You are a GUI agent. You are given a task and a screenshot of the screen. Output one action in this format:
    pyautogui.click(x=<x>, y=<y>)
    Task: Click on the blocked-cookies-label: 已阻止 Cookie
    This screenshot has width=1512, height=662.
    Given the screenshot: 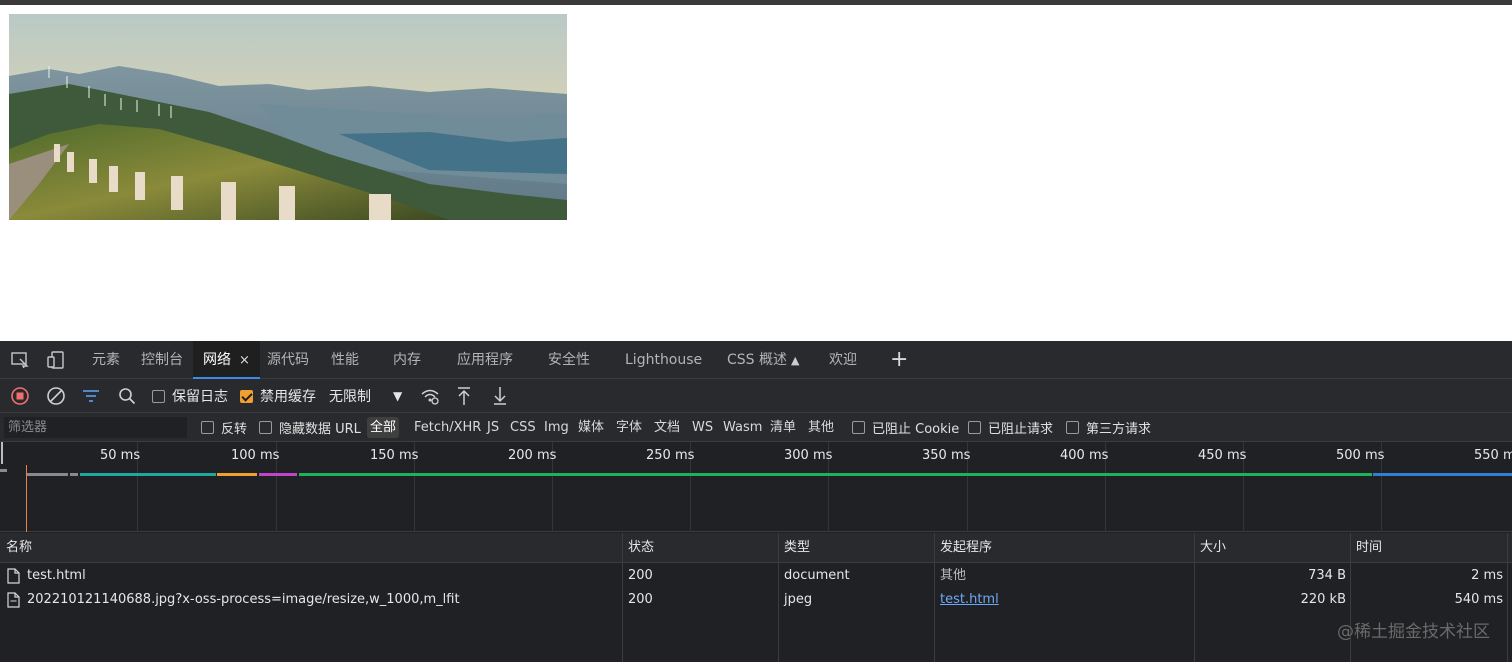 What is the action you would take?
    pyautogui.click(x=916, y=429)
    